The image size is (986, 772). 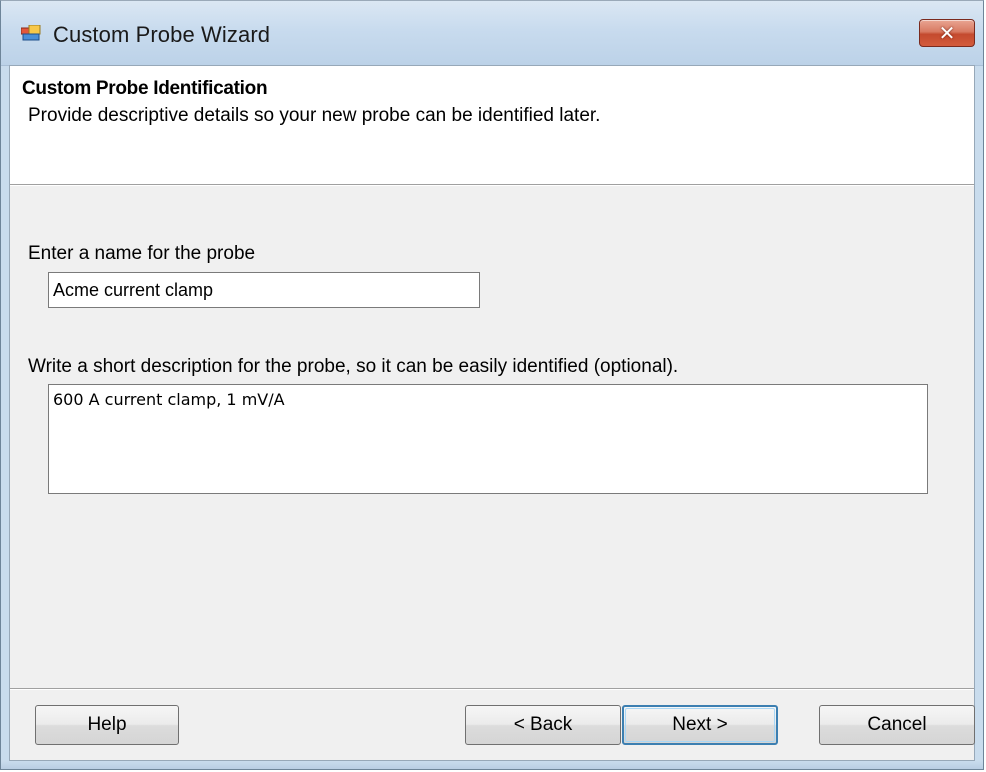 What do you see at coordinates (107, 725) in the screenshot?
I see `help-button: Help` at bounding box center [107, 725].